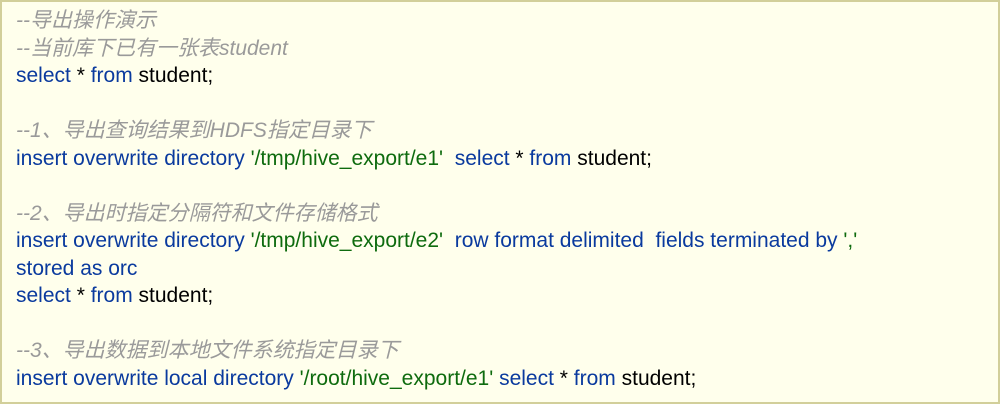 The image size is (1004, 408). Describe the element at coordinates (207, 350) in the screenshot. I see `comment-text: --3、导出数据到本地文件系统指定目录下` at that location.